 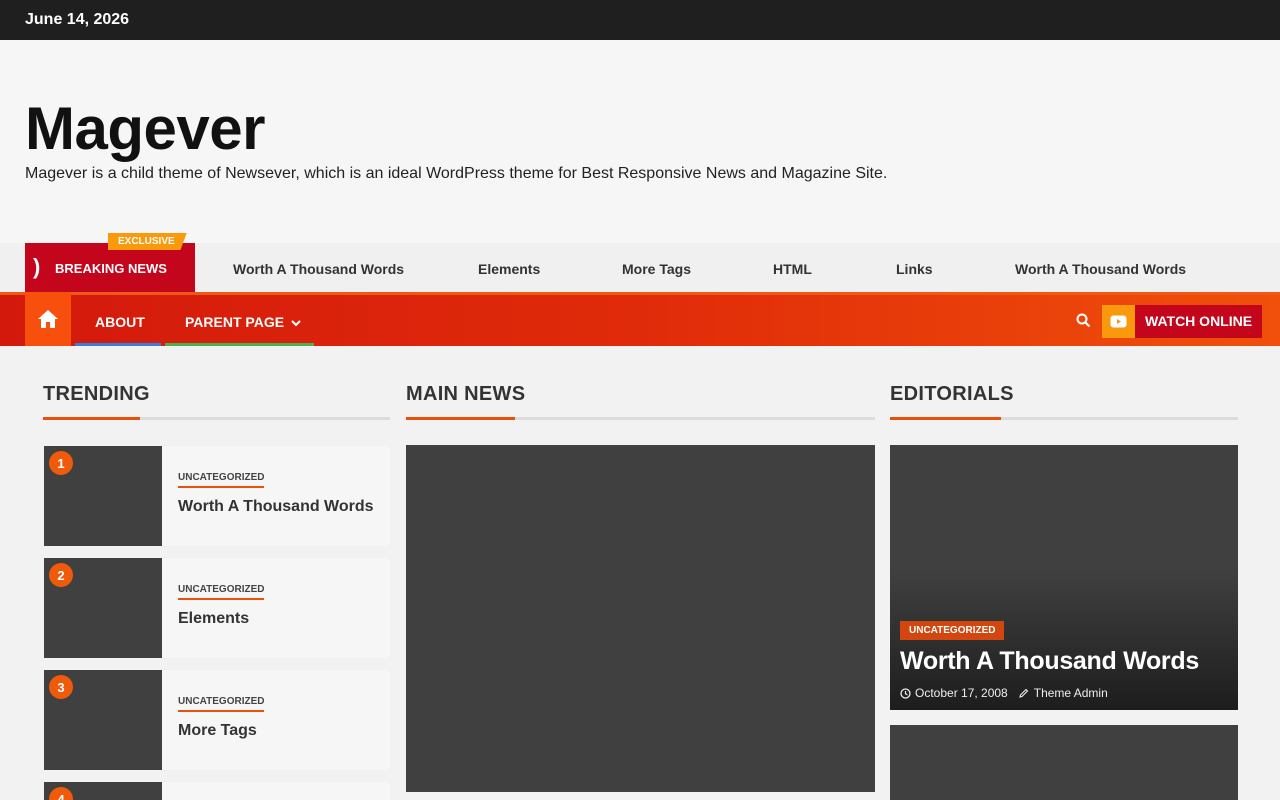 I want to click on post-author: Theme Admin, so click(x=1071, y=693).